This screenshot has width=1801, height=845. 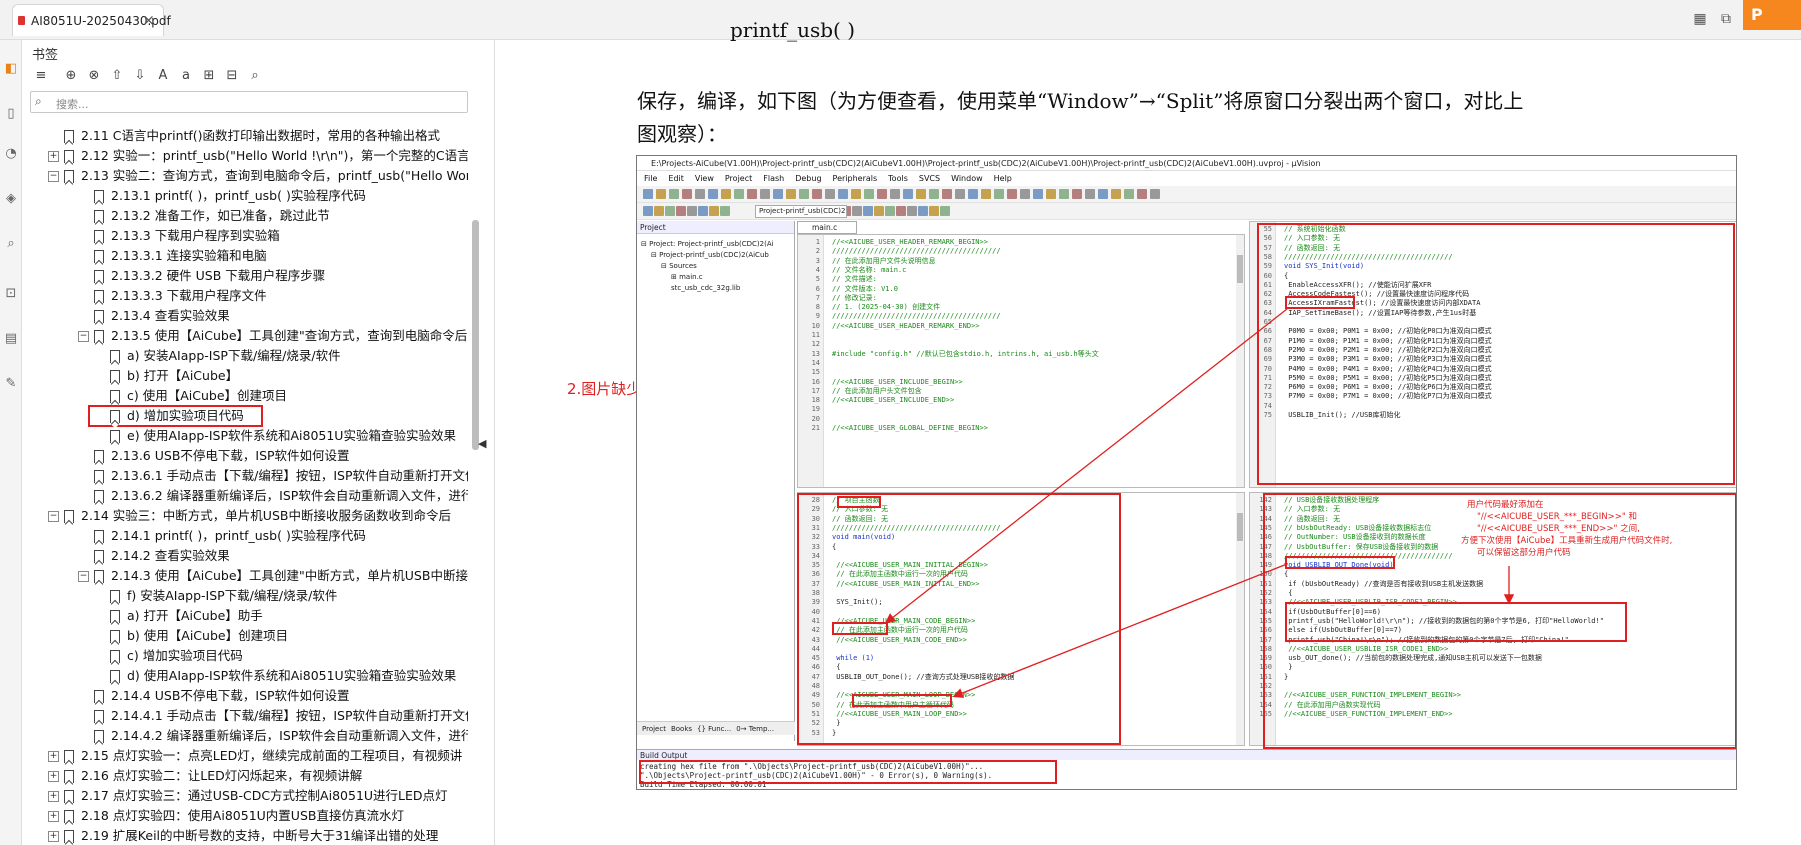 What do you see at coordinates (264, 795) in the screenshot?
I see `bookmark-label: 2.17 点灯实验三：通过USB-CDC方式控制Ai8051U进行LED点灯` at bounding box center [264, 795].